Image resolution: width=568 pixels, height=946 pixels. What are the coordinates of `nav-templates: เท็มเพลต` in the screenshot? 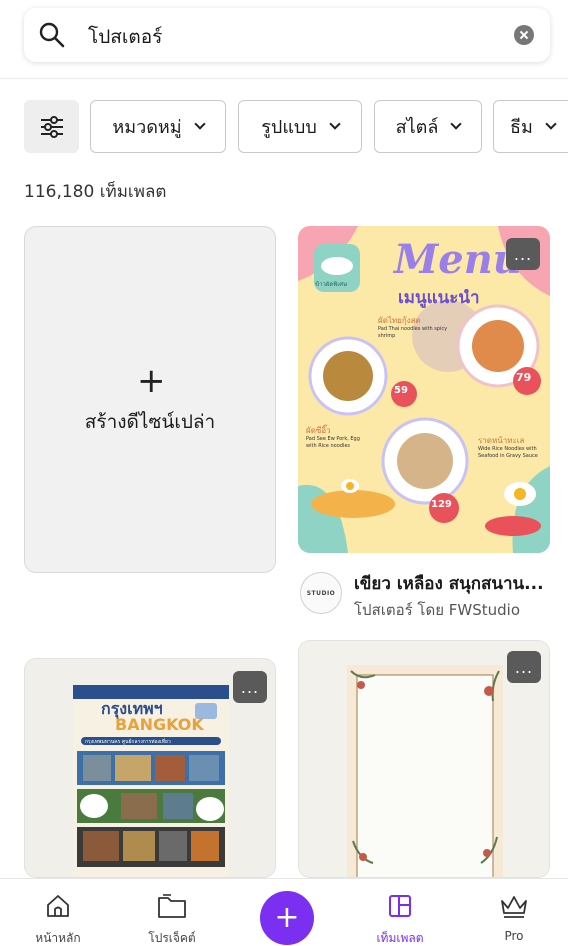 It's located at (400, 912).